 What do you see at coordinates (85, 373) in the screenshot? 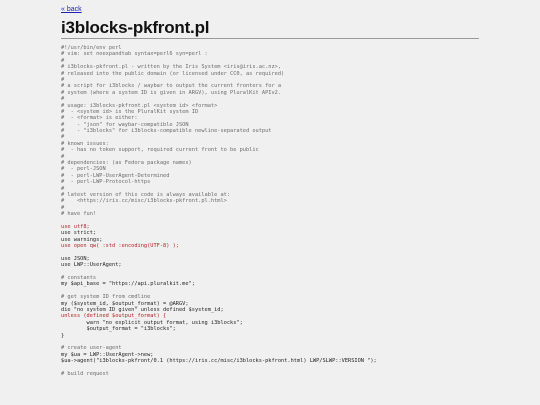
I see `code-line: # build request` at bounding box center [85, 373].